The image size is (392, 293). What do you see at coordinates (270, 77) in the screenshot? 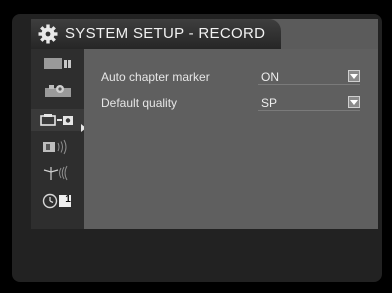
I see `auto-chapter-marker-value: ON` at bounding box center [270, 77].